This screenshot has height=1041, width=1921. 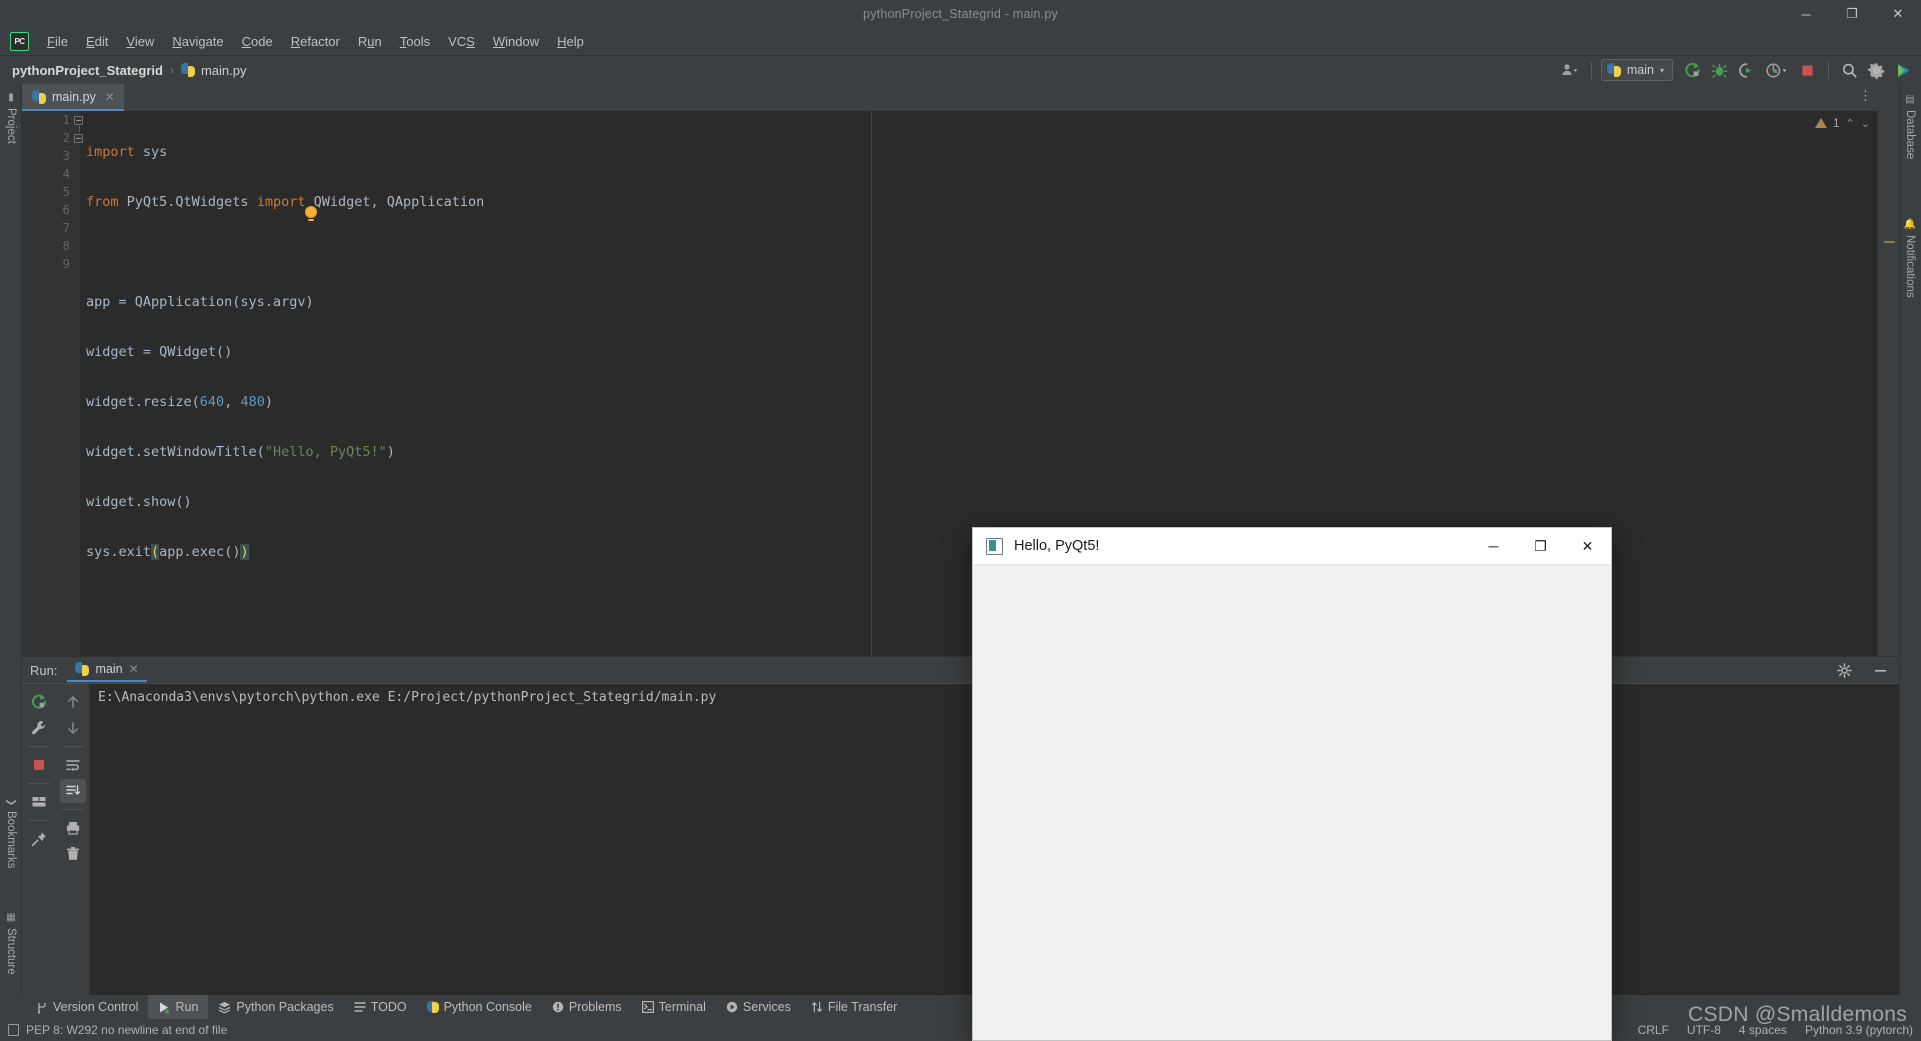 What do you see at coordinates (817, 1007) in the screenshot?
I see `file-transfer-icon` at bounding box center [817, 1007].